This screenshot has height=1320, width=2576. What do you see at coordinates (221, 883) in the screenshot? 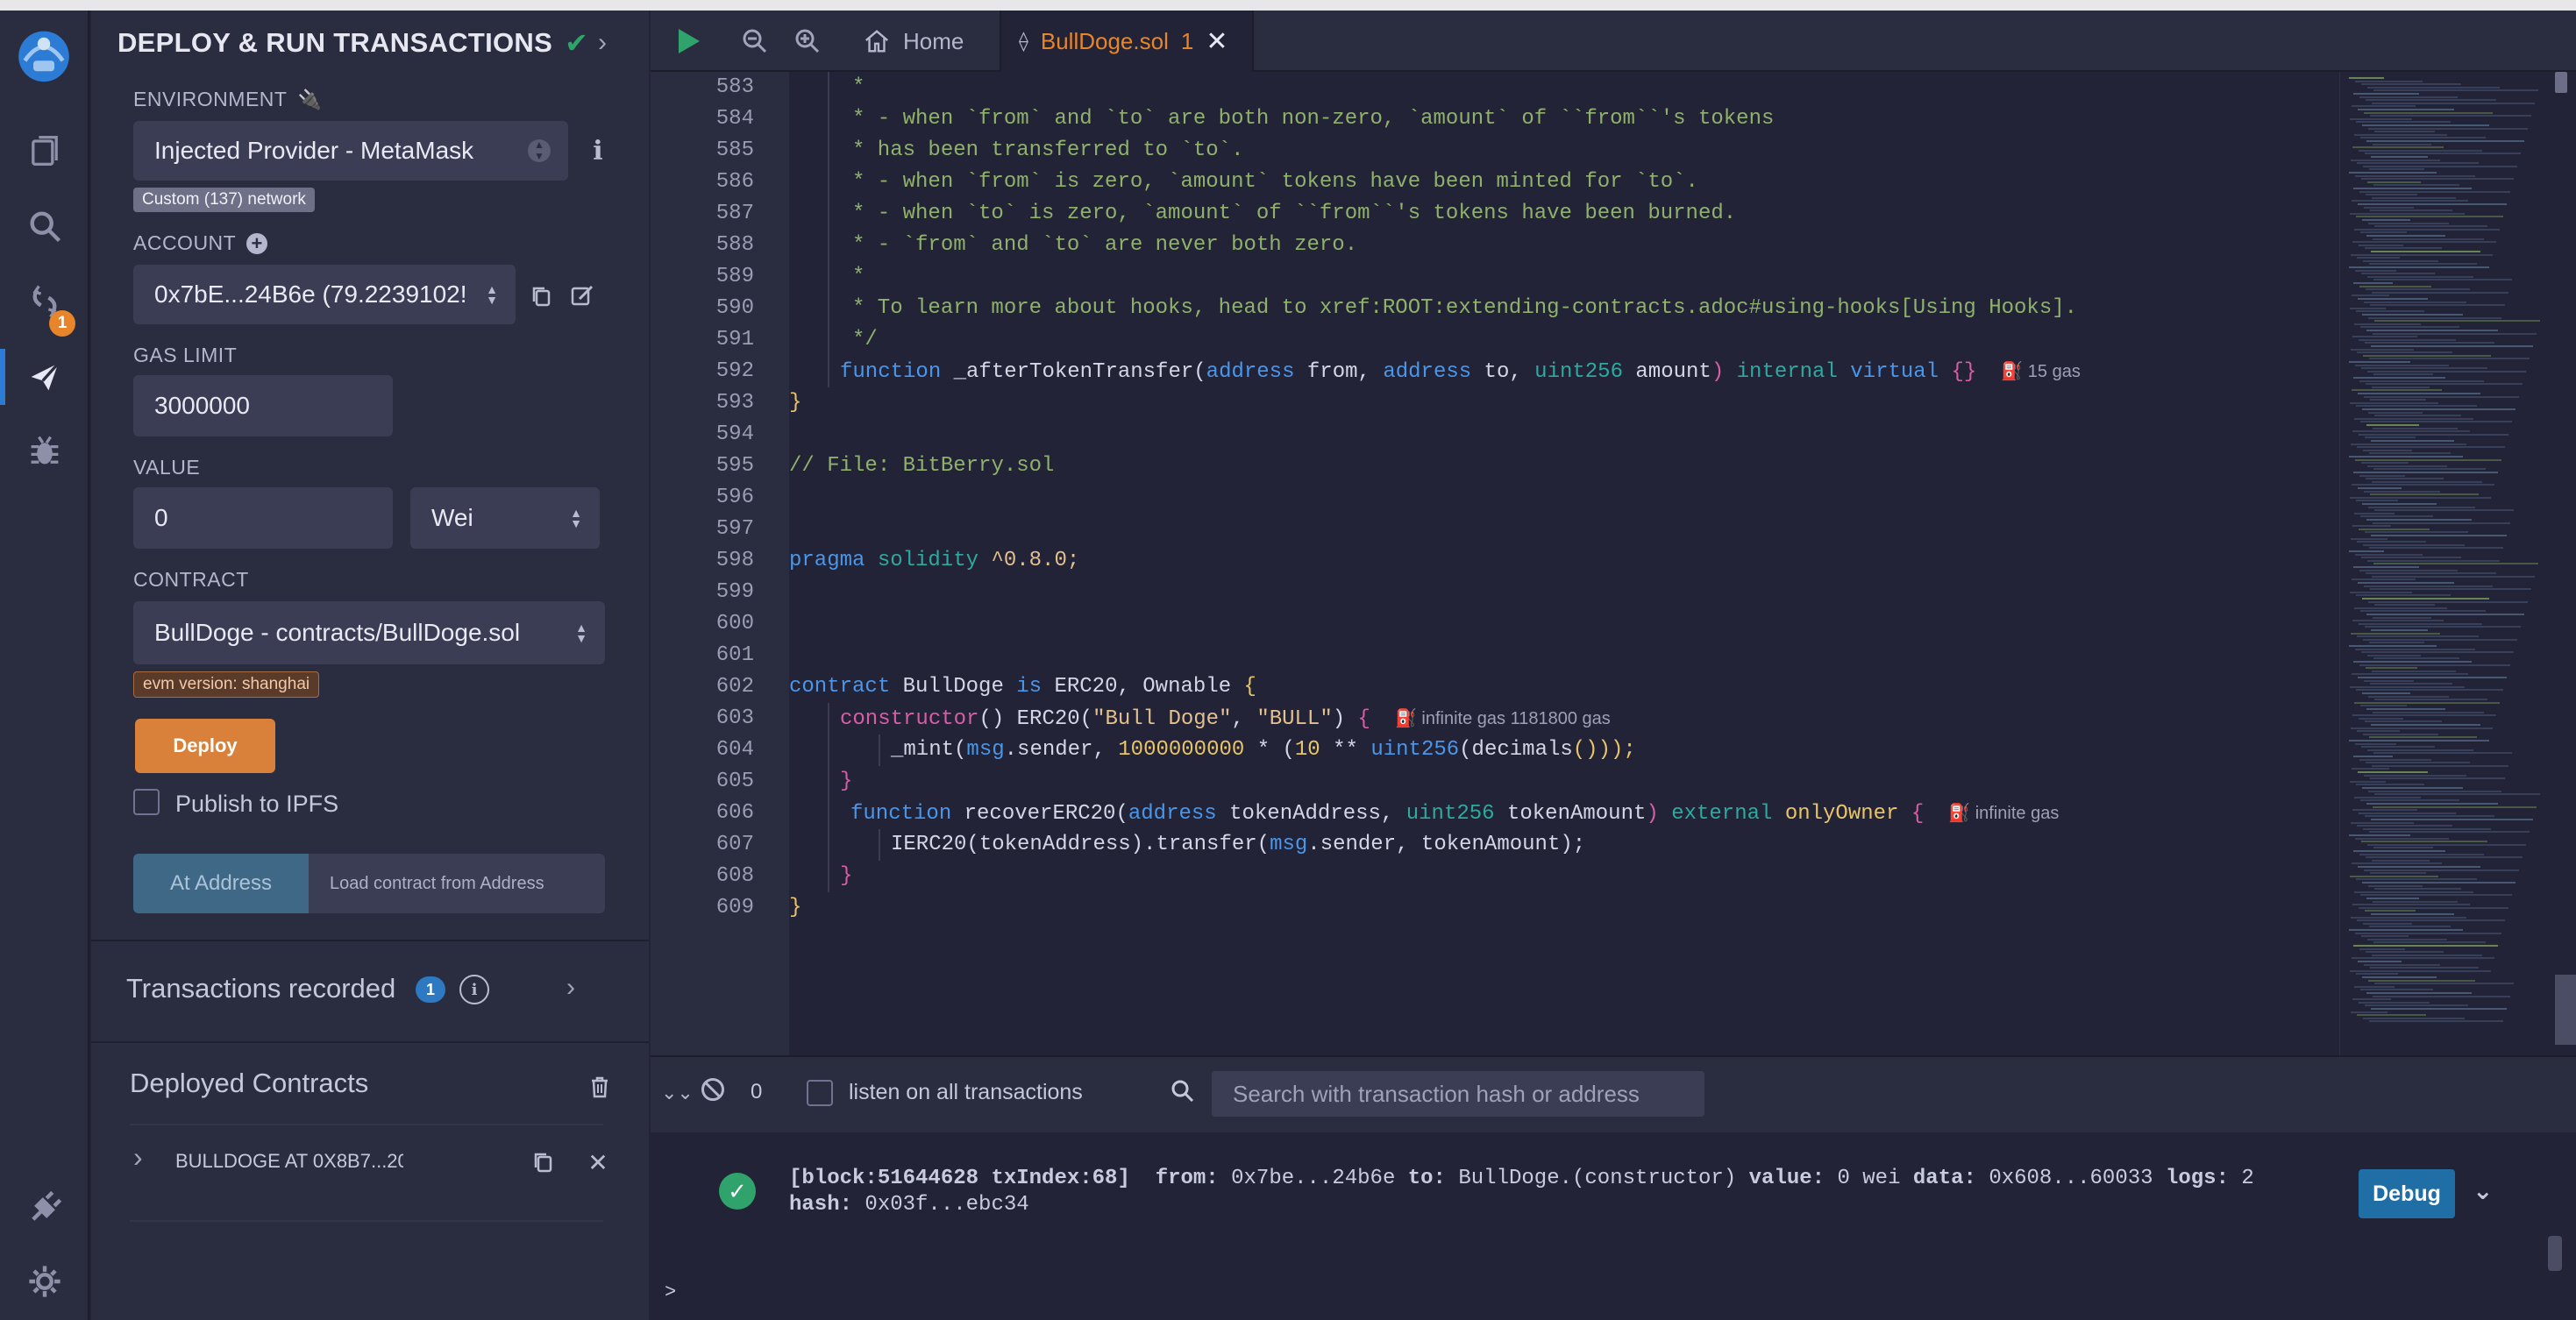
I see `at-address-button: At Address` at bounding box center [221, 883].